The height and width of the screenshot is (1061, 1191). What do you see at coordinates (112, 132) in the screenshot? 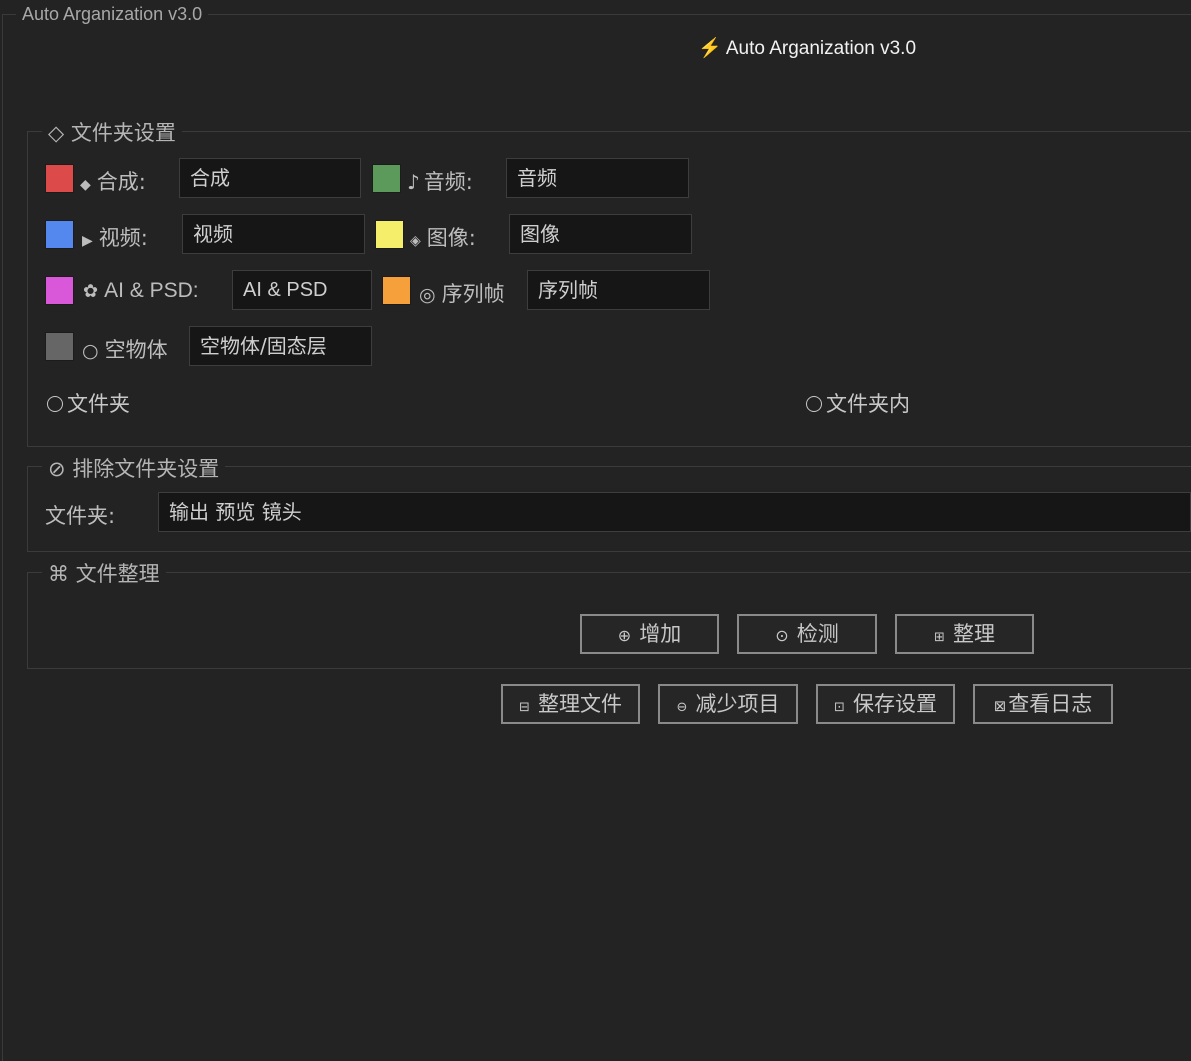
I see `folder-settings-title: ◇ 文件夹设置` at bounding box center [112, 132].